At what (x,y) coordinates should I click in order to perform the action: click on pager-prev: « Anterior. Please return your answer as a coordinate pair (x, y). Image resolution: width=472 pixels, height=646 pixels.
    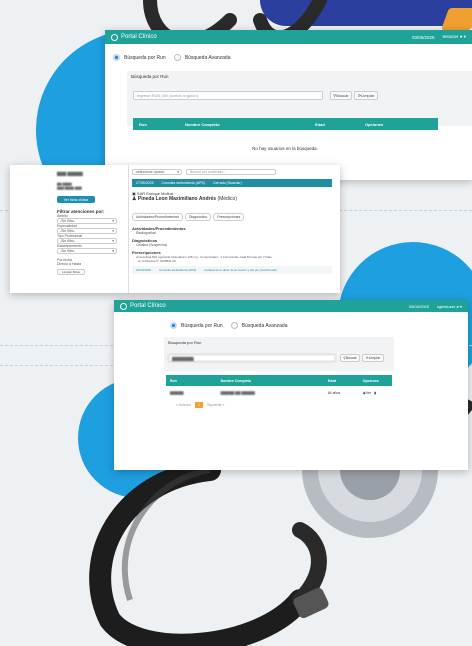
    Looking at the image, I should click on (183, 405).